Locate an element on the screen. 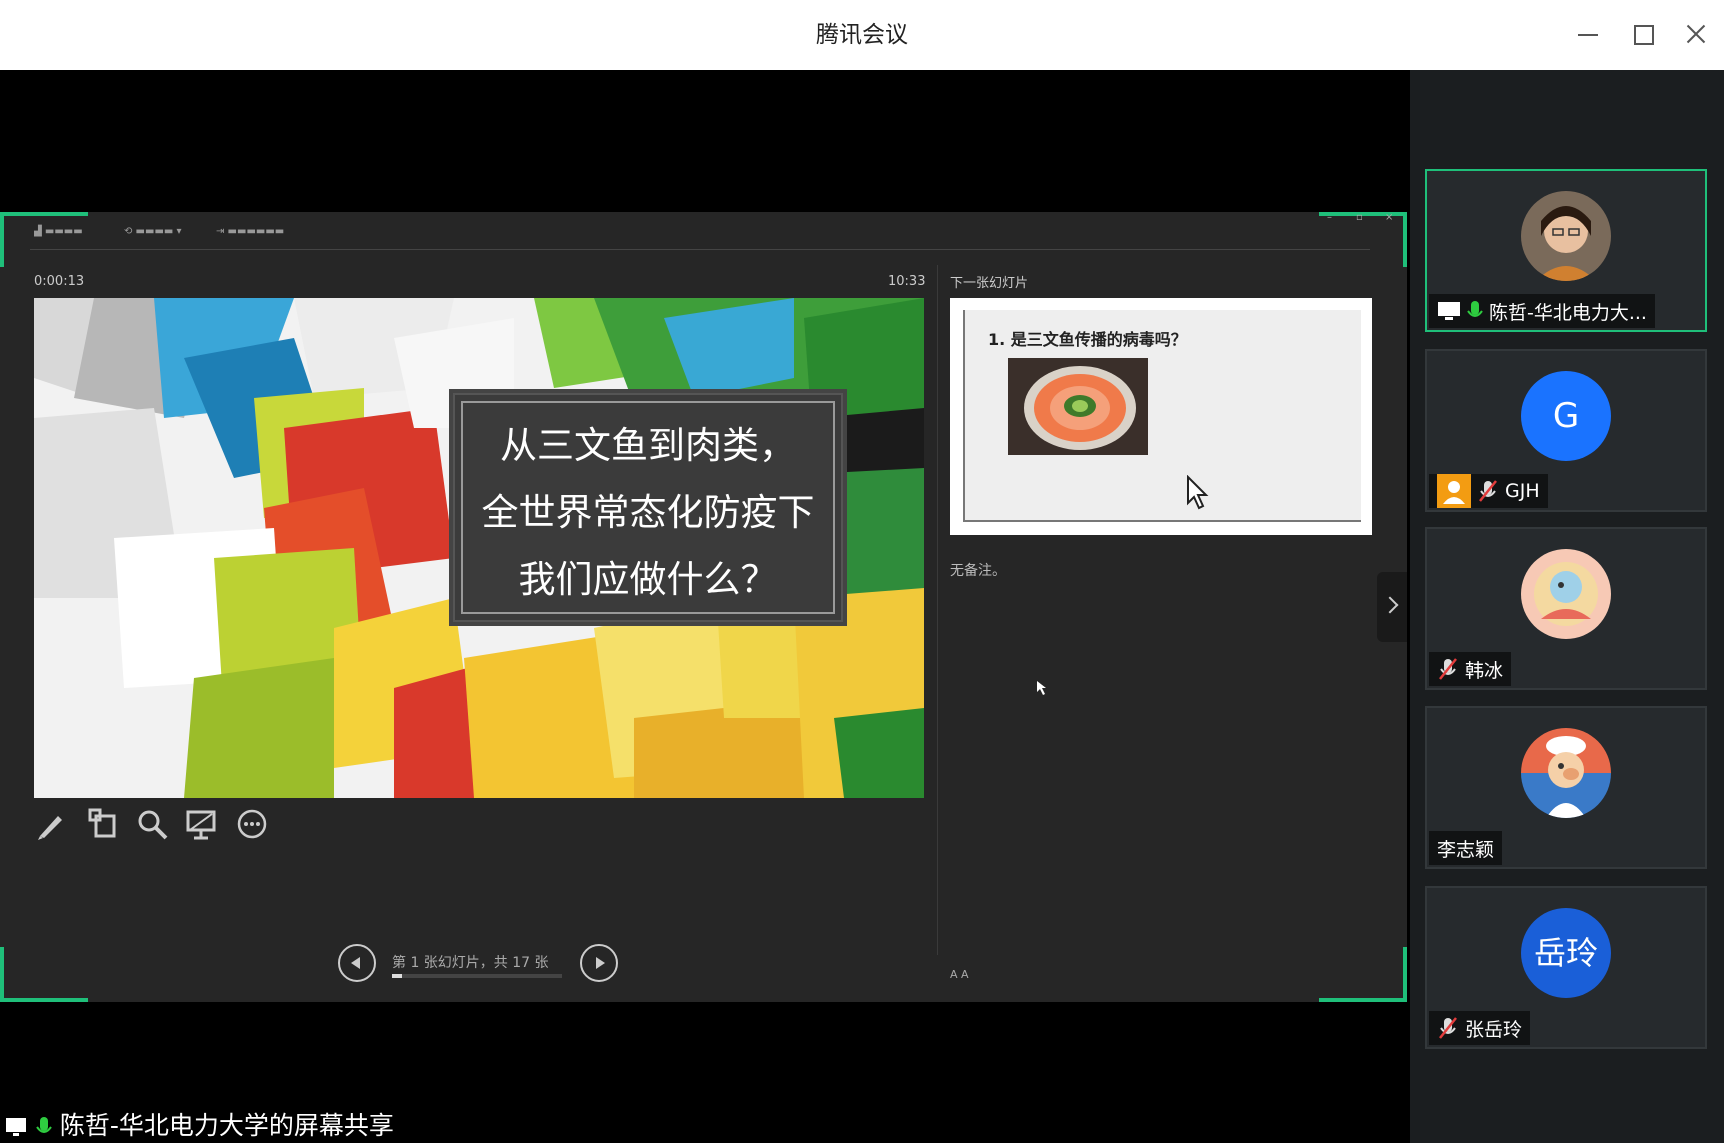 The height and width of the screenshot is (1143, 1724). slide-title-line: 我们应做什么？ is located at coordinates (648, 579).